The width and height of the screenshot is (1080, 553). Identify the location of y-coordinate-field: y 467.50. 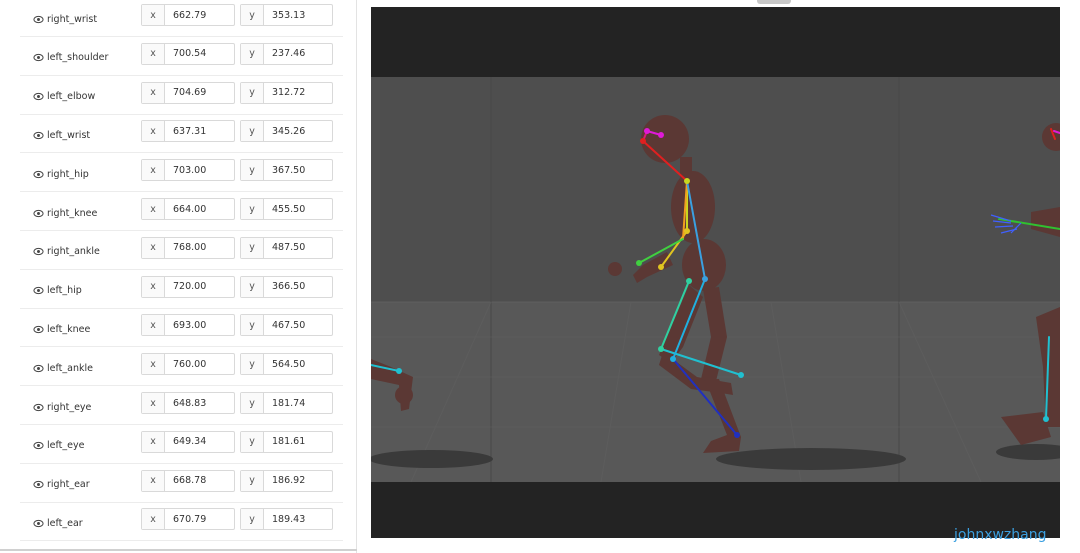
(286, 325).